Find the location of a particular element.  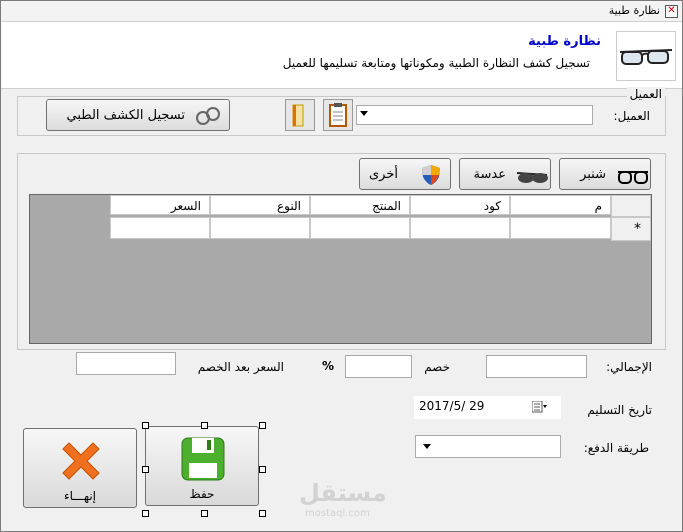

register-exam-label: تسجيل الكشف الطبي is located at coordinates (125, 115).